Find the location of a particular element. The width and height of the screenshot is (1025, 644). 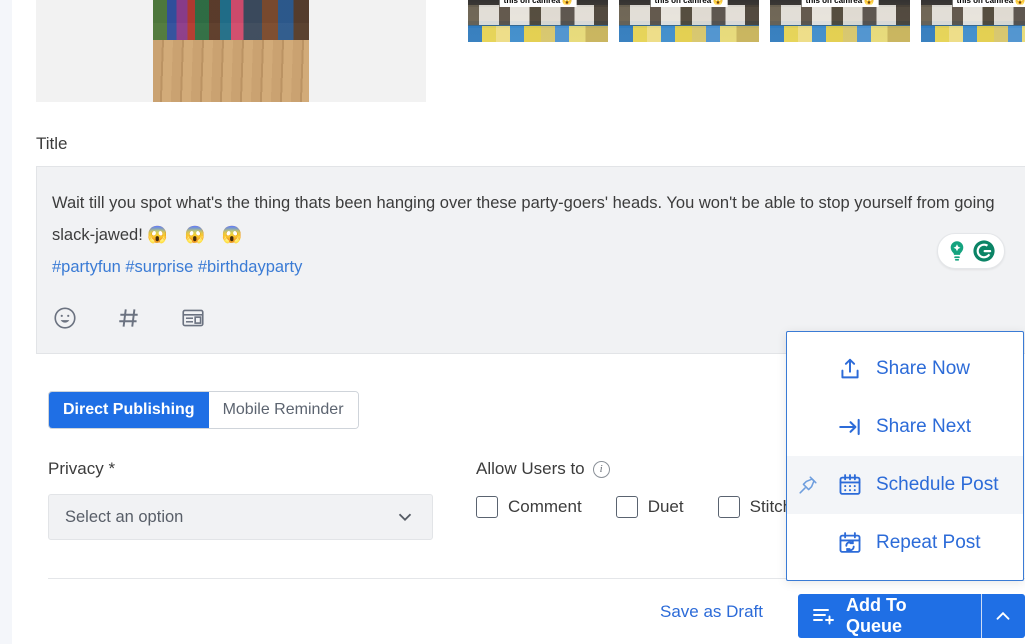

checkbox-label: Comment is located at coordinates (545, 506).